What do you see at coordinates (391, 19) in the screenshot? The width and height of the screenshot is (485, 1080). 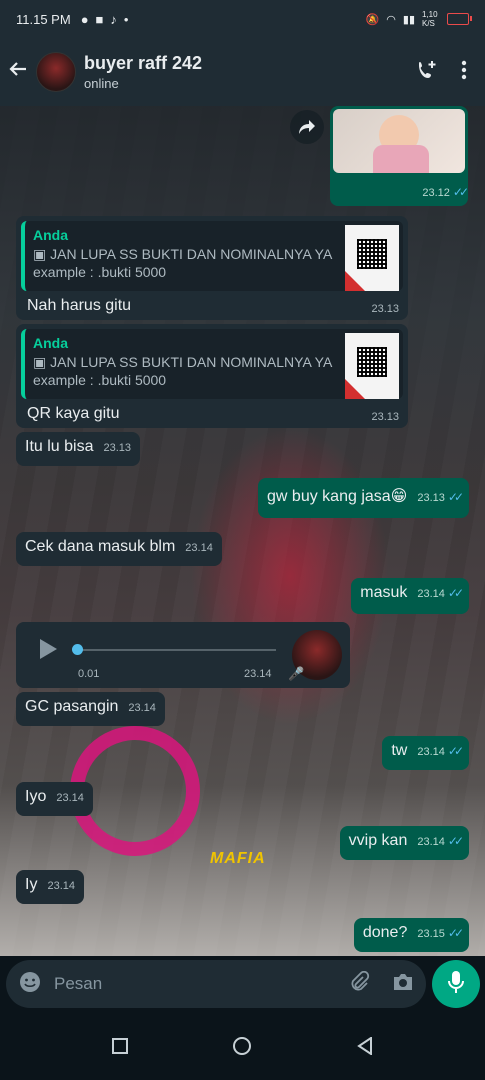 I see `wifi-icon: ◠` at bounding box center [391, 19].